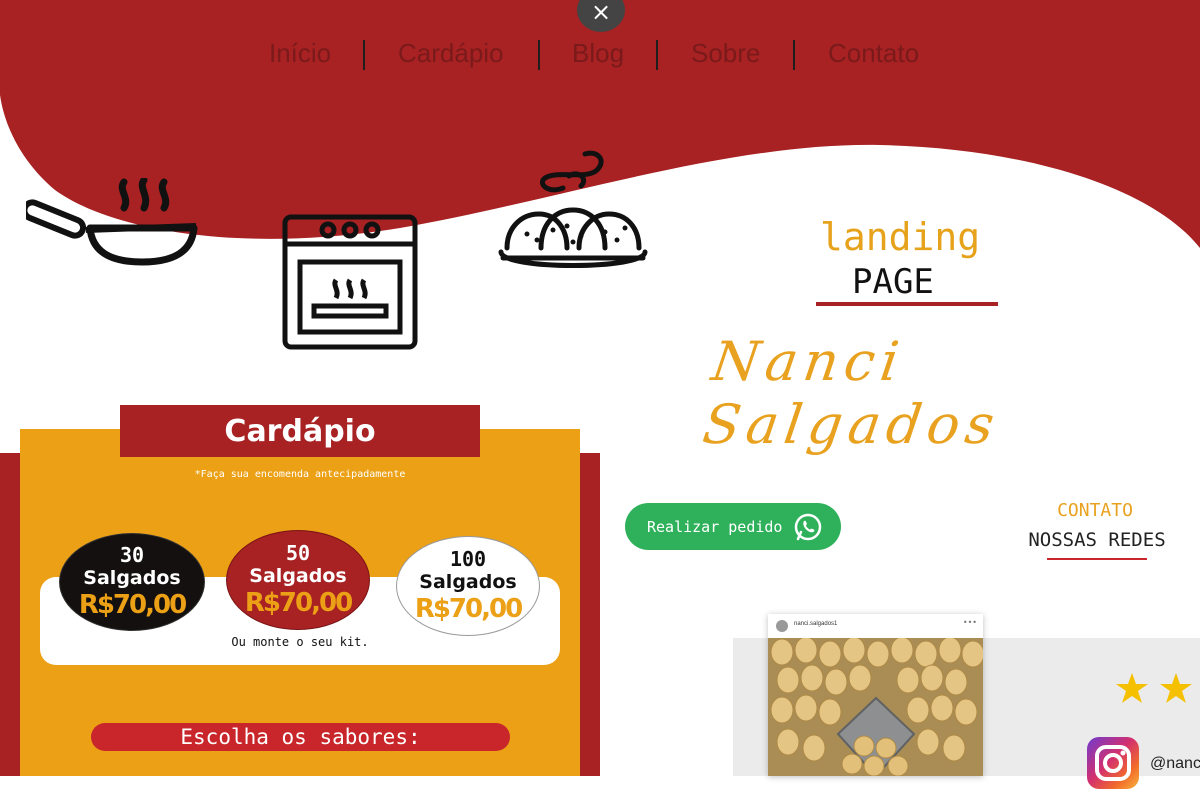 The height and width of the screenshot is (793, 1200). Describe the element at coordinates (873, 53) in the screenshot. I see `nav-item-contato: Contato` at that location.